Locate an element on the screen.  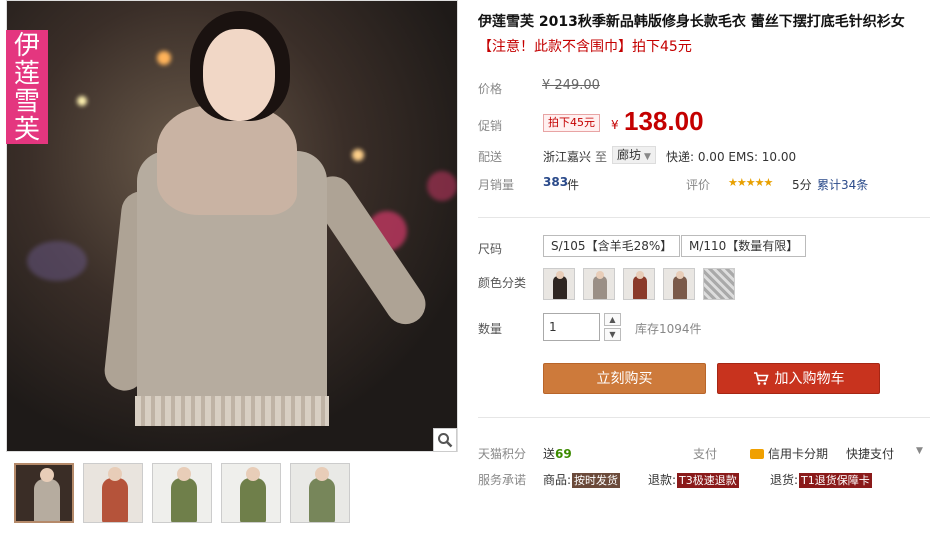
promo-price: 138.00 is located at coordinates (664, 121).